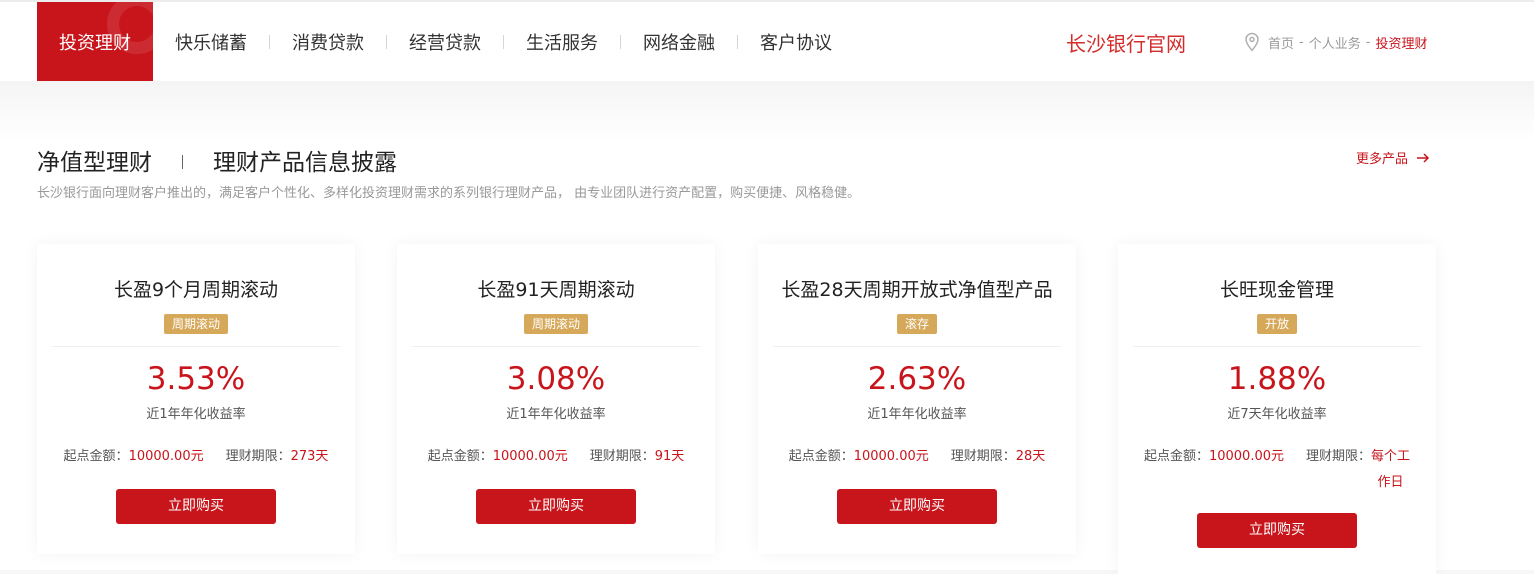  What do you see at coordinates (1126, 42) in the screenshot?
I see `site-title: 长沙银行官网` at bounding box center [1126, 42].